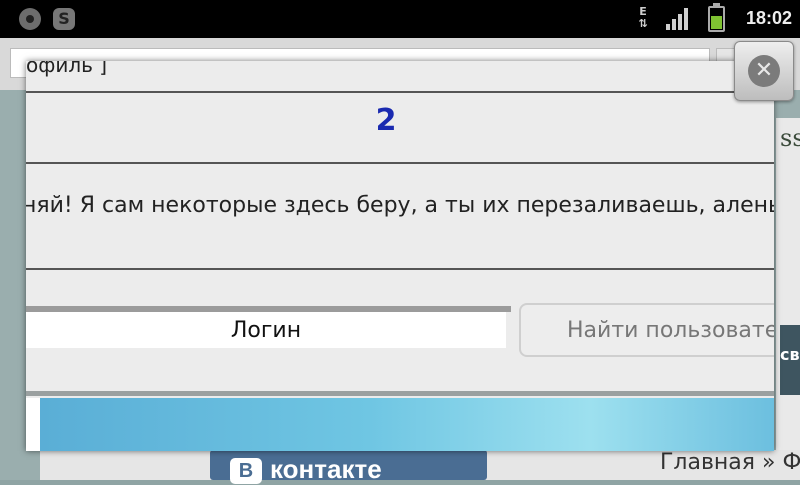 The height and width of the screenshot is (485, 800). I want to click on skype-icon, so click(64, 19).